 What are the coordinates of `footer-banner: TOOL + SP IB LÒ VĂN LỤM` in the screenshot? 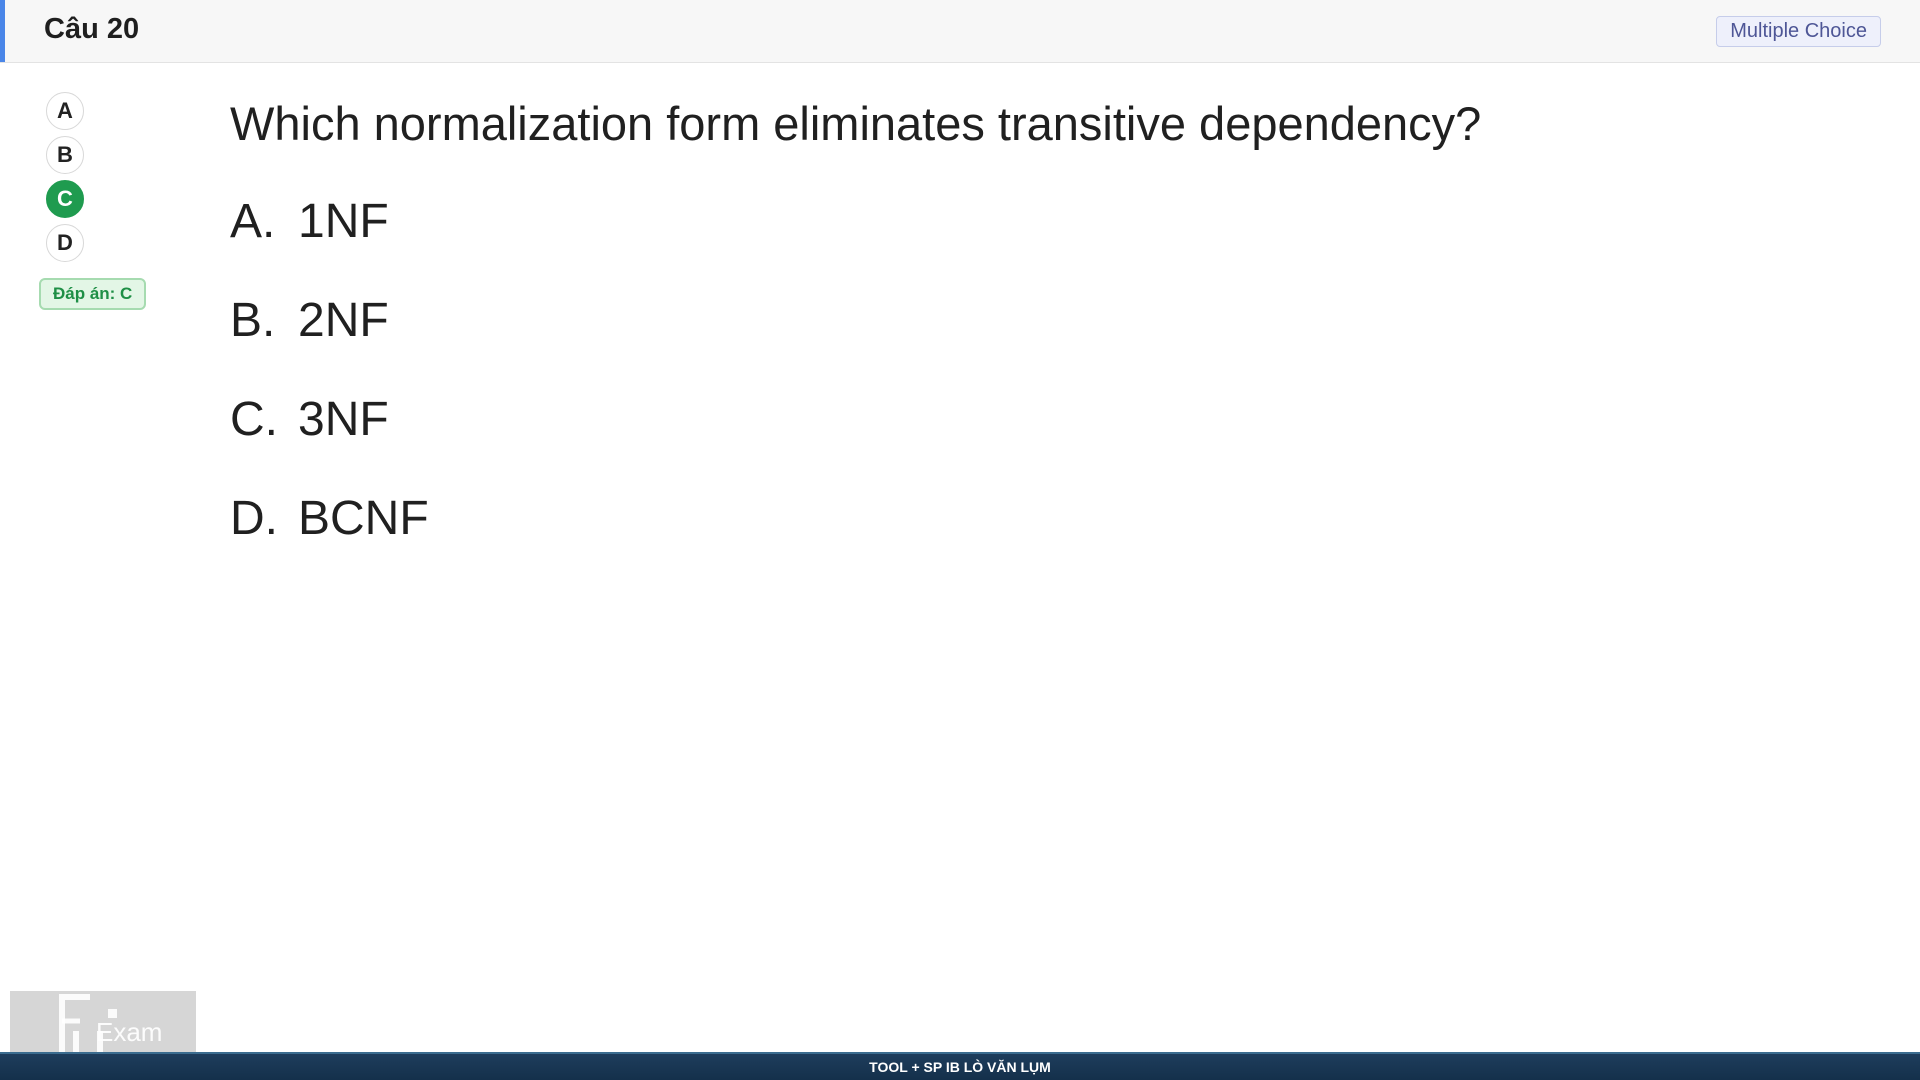 It's located at (960, 1066).